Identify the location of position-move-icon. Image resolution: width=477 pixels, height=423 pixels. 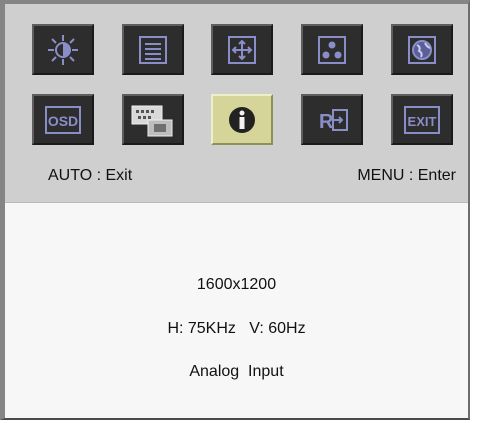
(242, 49).